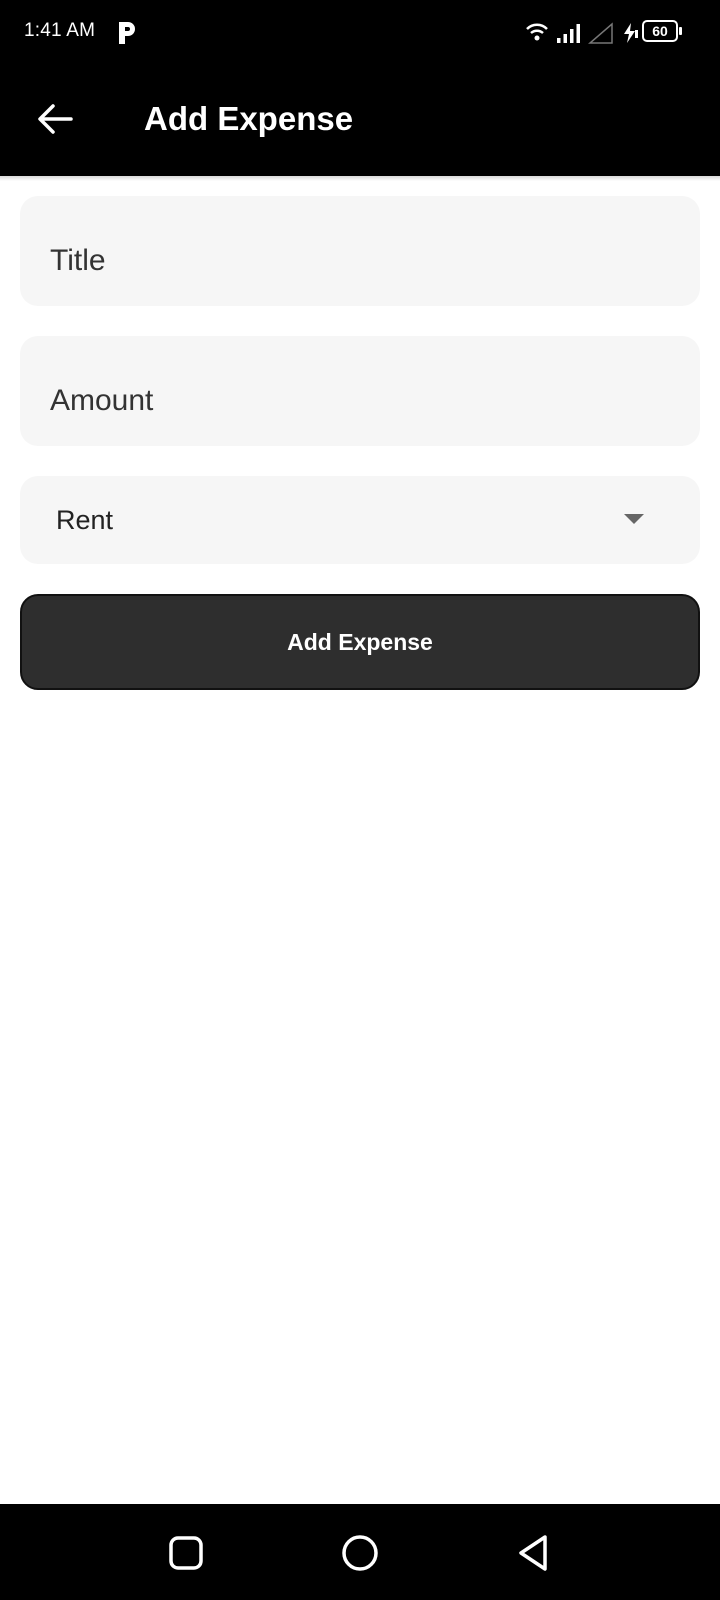  What do you see at coordinates (537, 32) in the screenshot?
I see `wifi-icon` at bounding box center [537, 32].